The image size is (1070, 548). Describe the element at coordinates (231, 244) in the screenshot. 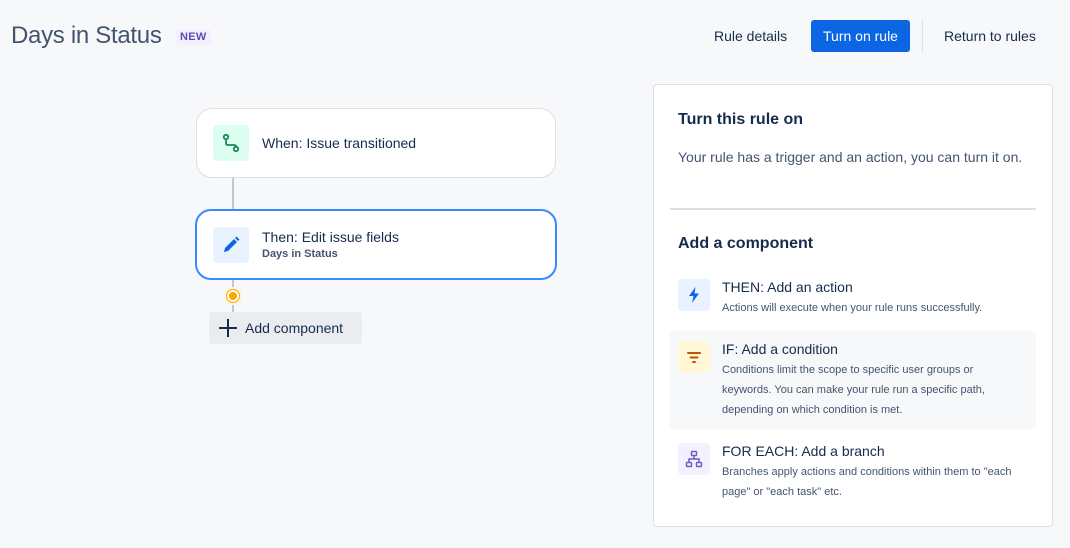

I see `pencil-icon` at that location.